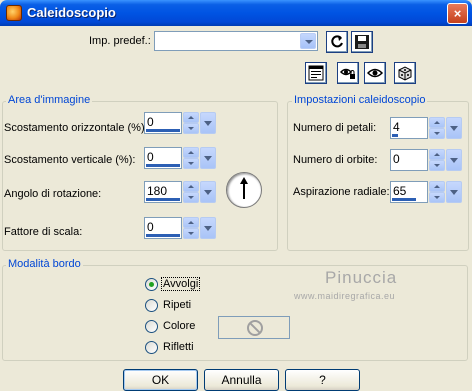 The width and height of the screenshot is (472, 391). What do you see at coordinates (120, 41) in the screenshot?
I see `preset-label: Imp. predef.:` at bounding box center [120, 41].